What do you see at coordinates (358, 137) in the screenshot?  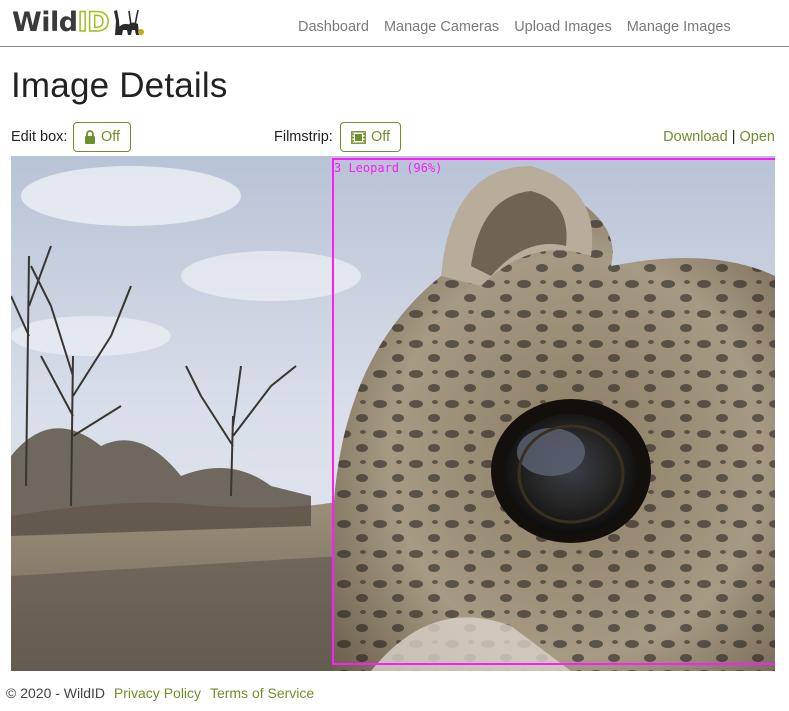 I see `film-icon` at bounding box center [358, 137].